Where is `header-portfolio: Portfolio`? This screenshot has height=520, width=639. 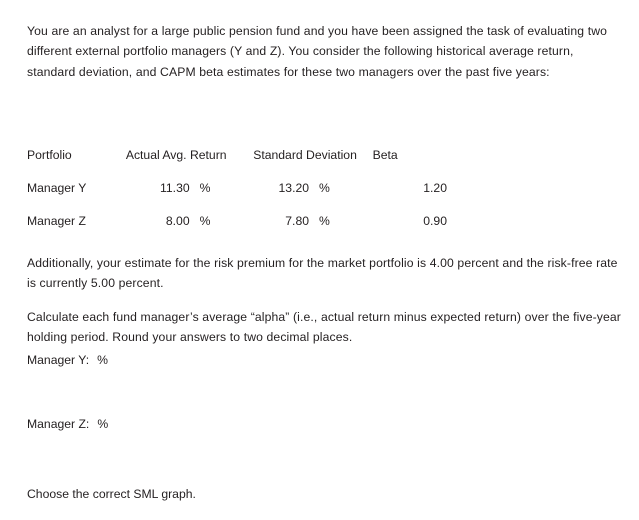
header-portfolio: Portfolio is located at coordinates (49, 154).